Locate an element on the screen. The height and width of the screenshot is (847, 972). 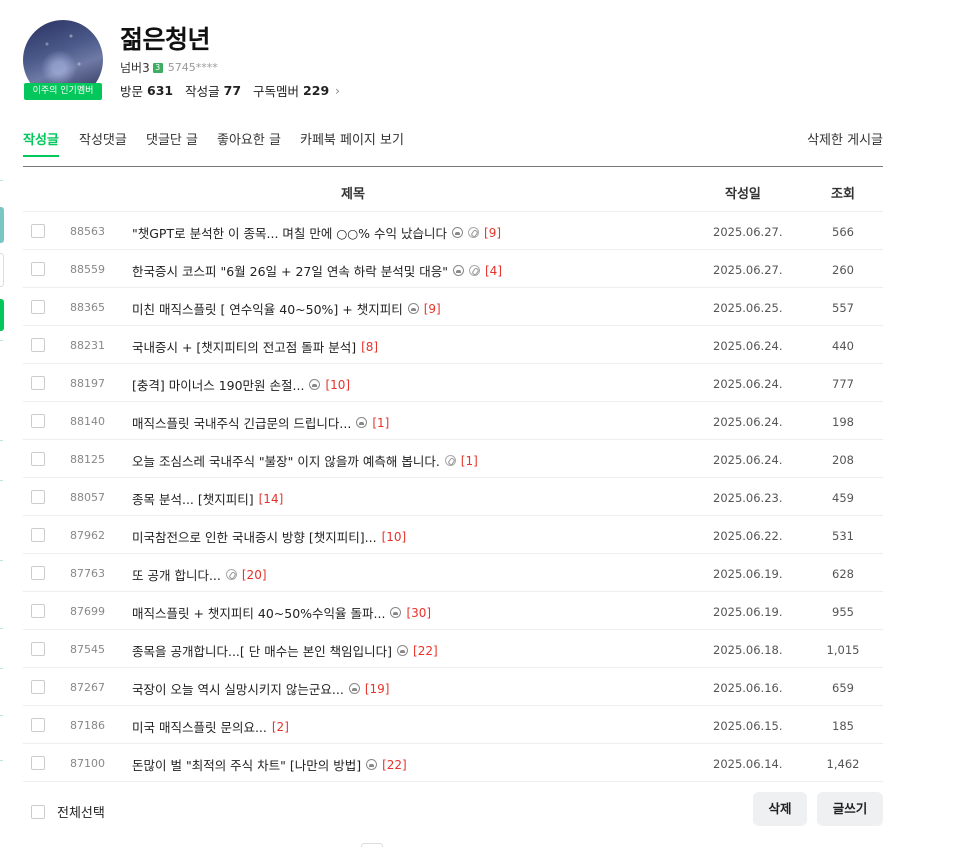
header-views: 조회 is located at coordinates (843, 194).